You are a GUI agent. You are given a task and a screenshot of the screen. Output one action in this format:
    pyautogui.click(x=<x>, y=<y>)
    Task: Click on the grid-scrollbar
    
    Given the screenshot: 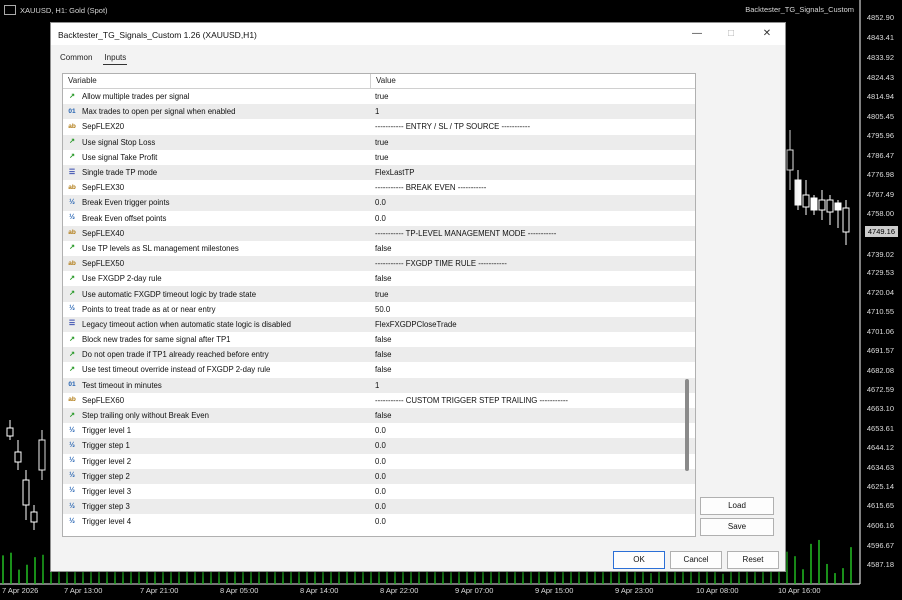 What is the action you would take?
    pyautogui.click(x=687, y=425)
    